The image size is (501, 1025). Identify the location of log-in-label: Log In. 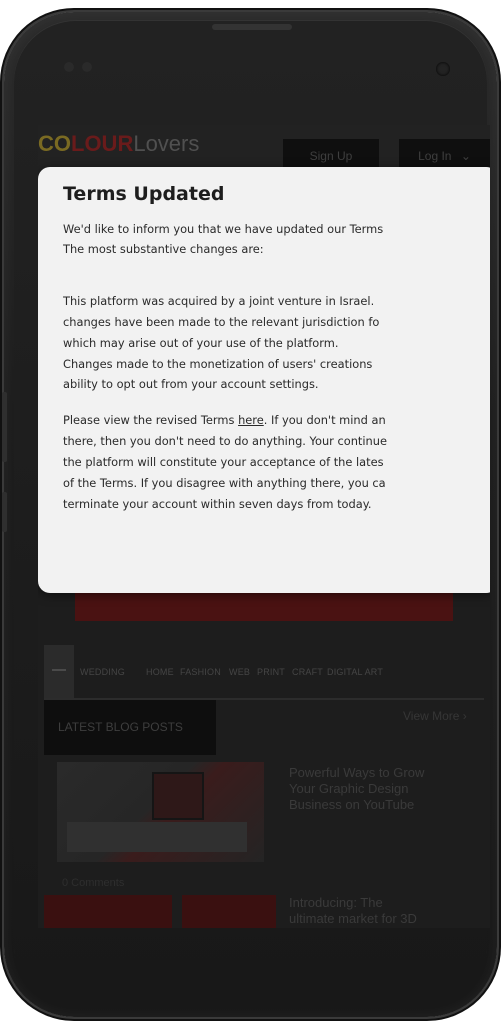
(435, 156).